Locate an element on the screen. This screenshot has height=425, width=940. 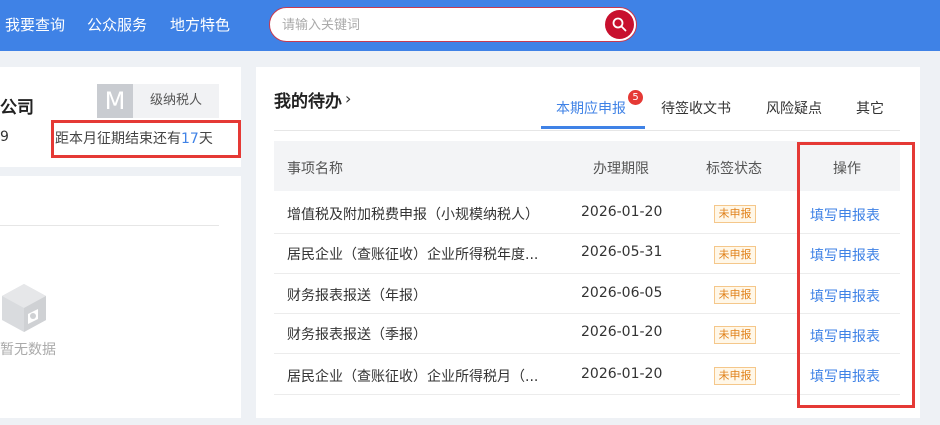
tab-other: 其它 is located at coordinates (870, 108).